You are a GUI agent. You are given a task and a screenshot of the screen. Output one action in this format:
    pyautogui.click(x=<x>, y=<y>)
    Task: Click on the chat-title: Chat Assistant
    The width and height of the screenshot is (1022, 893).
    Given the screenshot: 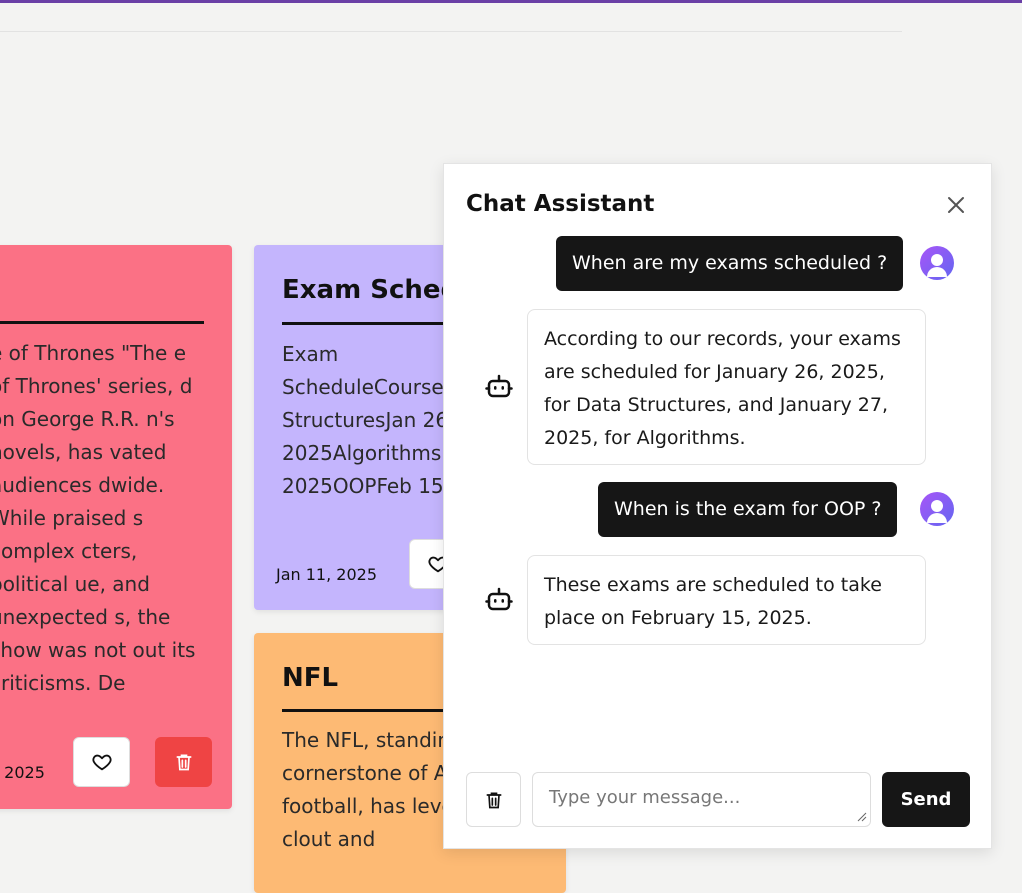 What is the action you would take?
    pyautogui.click(x=560, y=204)
    